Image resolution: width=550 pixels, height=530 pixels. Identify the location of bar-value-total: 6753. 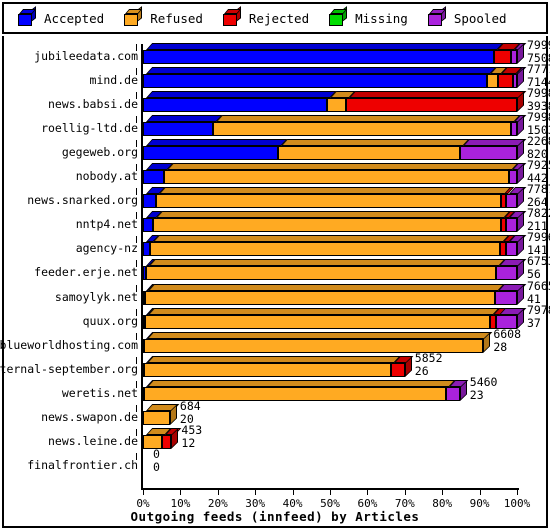
(538, 261).